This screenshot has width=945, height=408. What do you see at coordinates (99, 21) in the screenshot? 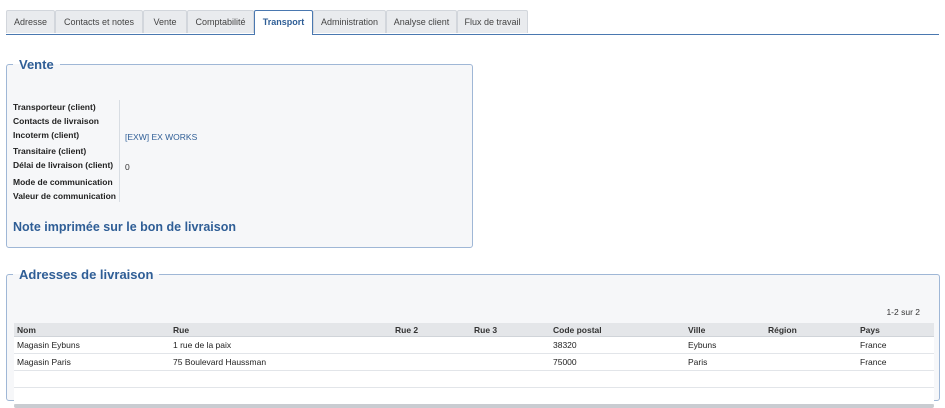
I see `tab-contacts-notes: Contacts et notes` at bounding box center [99, 21].